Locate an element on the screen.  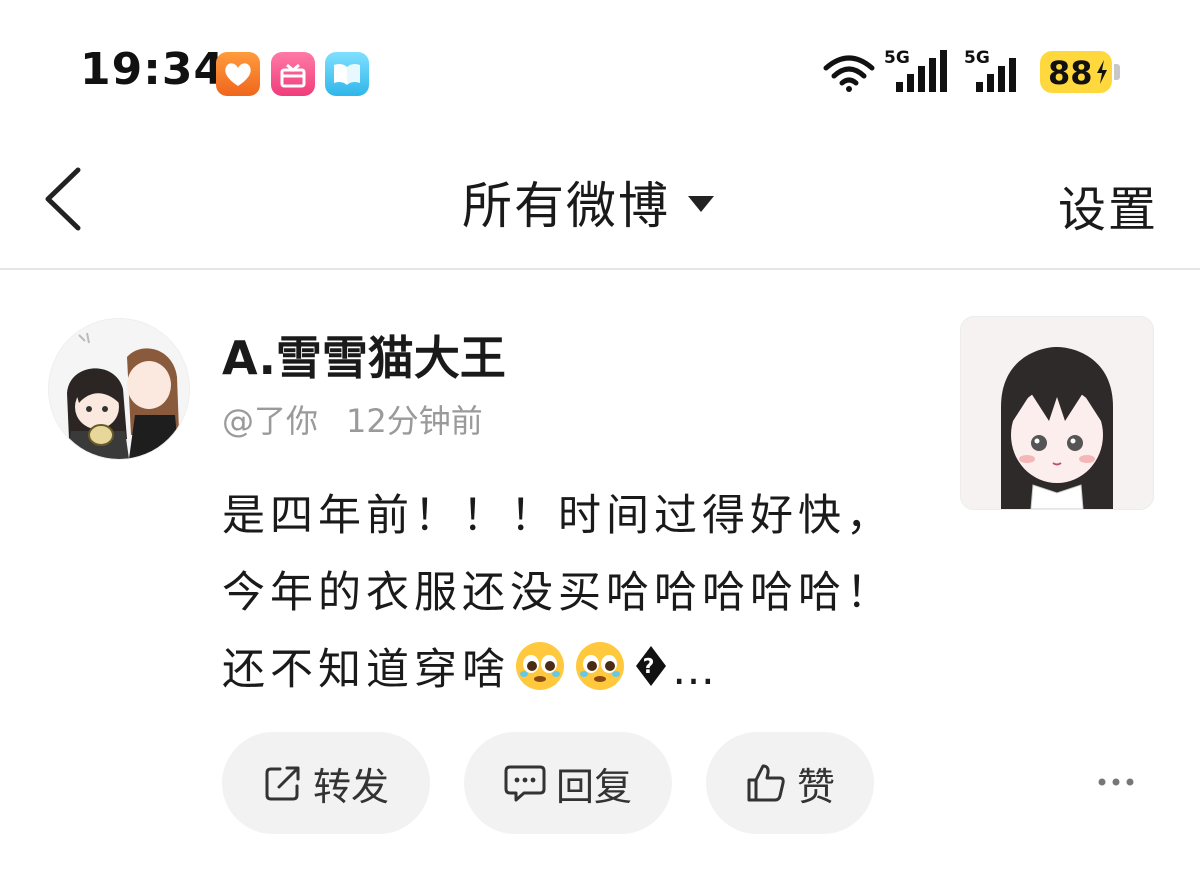
battery-indicator: 88 is located at coordinates (1076, 72).